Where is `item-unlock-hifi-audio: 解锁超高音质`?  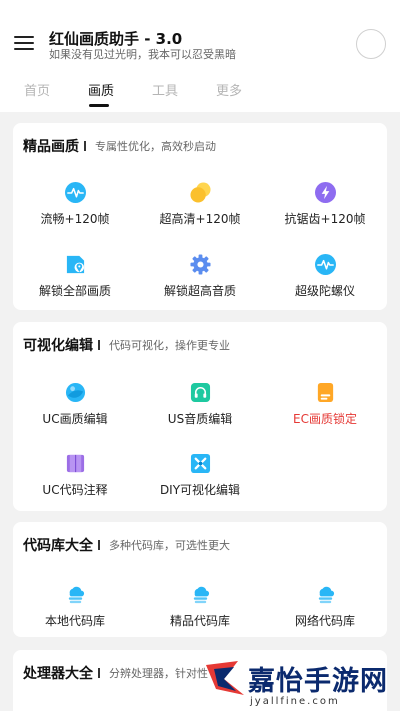
item-unlock-hifi-audio: 解锁超高音质 is located at coordinates (200, 279).